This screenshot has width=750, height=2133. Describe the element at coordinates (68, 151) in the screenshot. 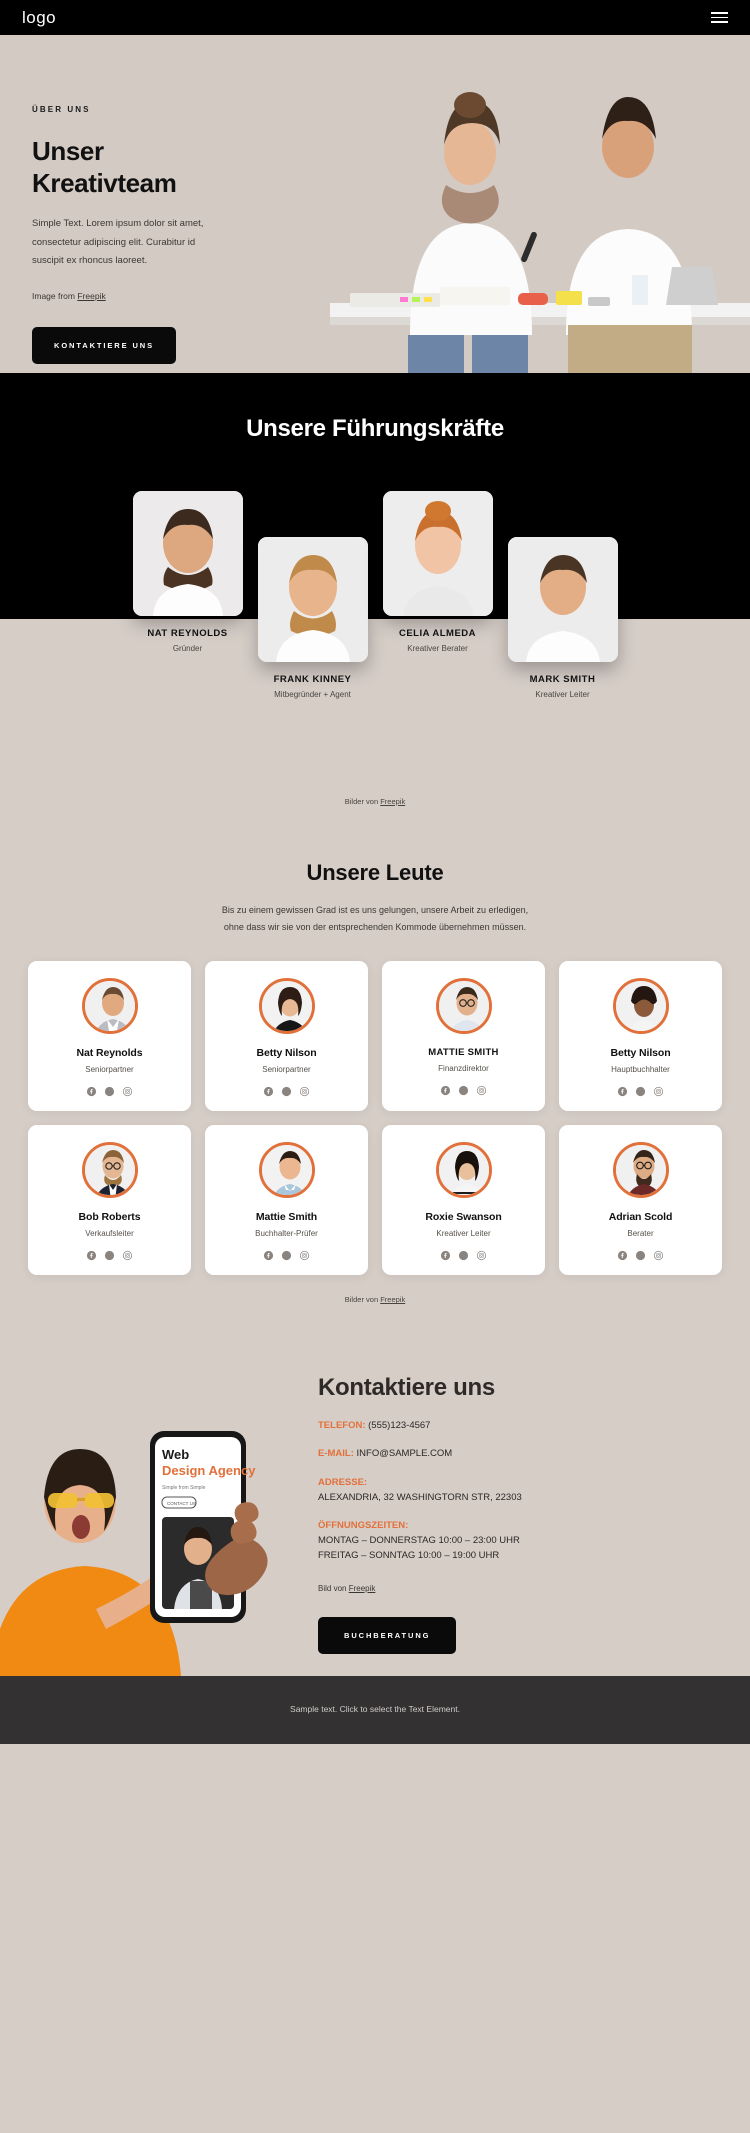

I see `hero-title-line-1: Unser` at that location.